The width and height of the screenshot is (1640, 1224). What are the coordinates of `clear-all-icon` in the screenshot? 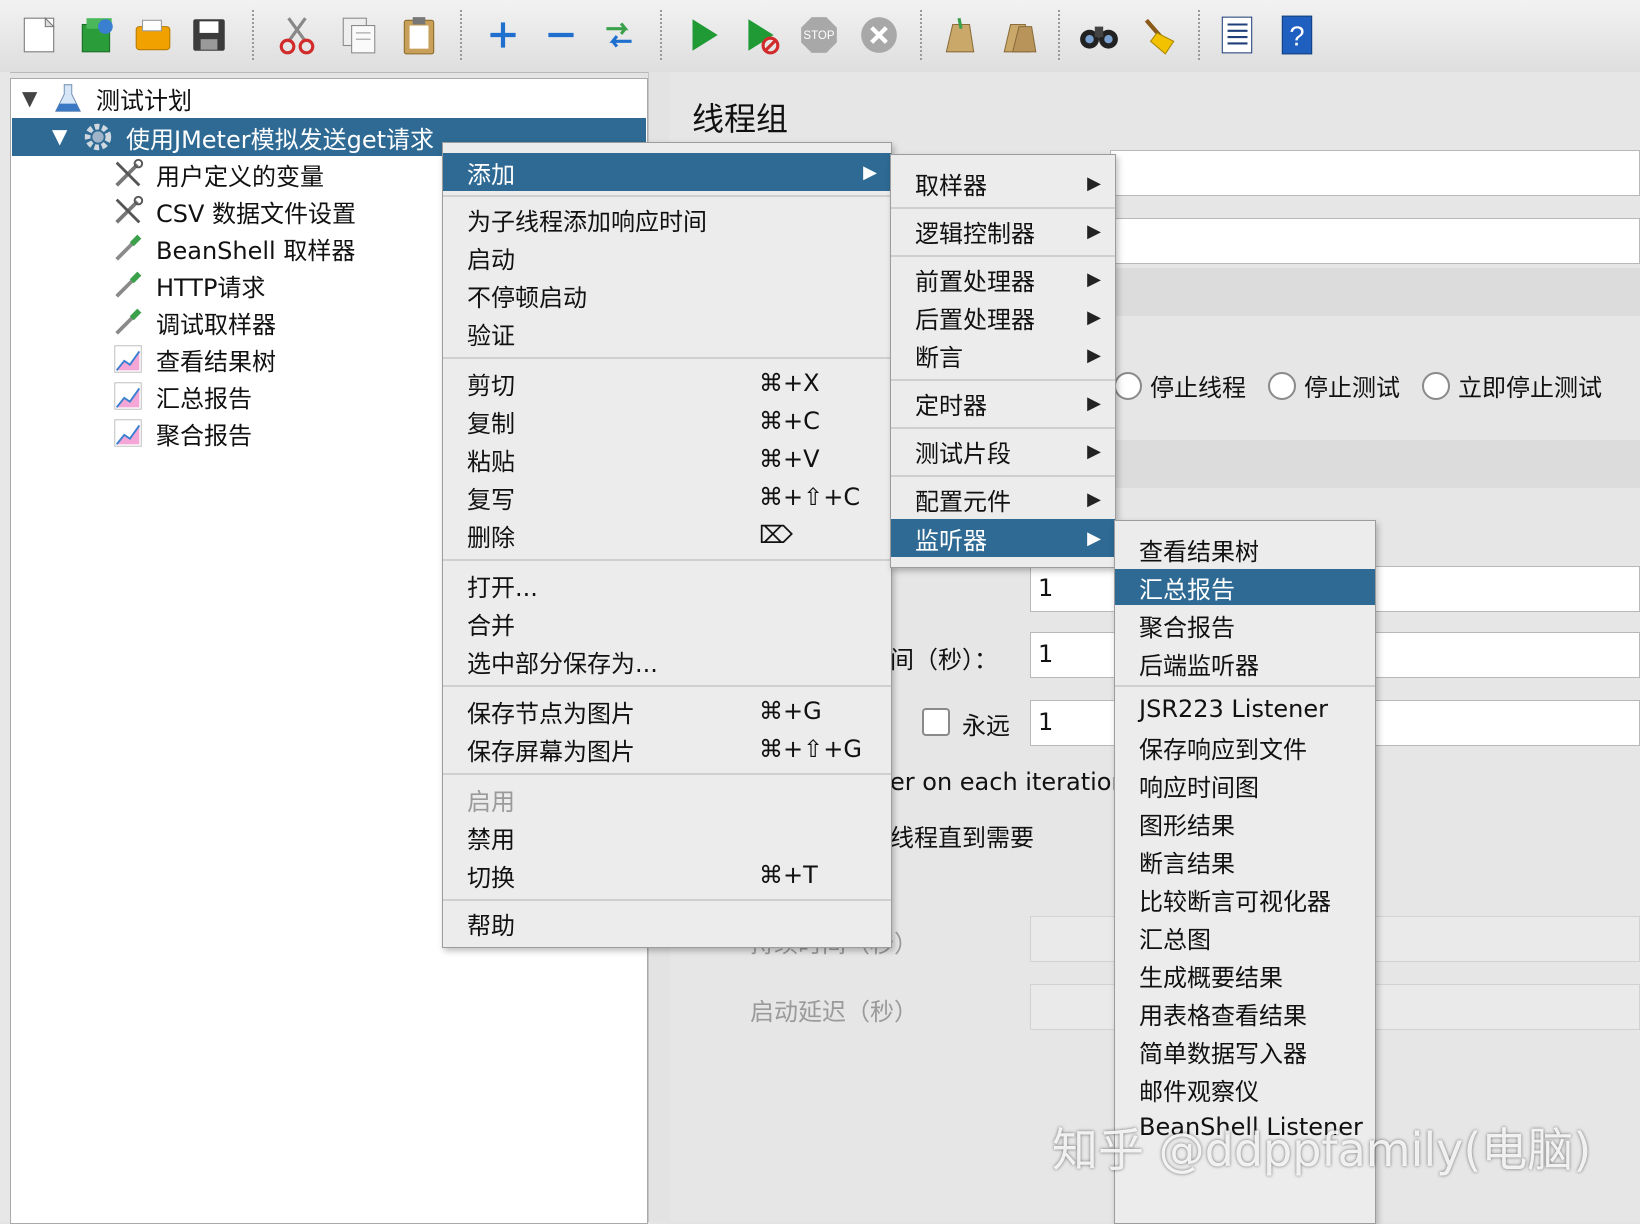 It's located at (1019, 35).